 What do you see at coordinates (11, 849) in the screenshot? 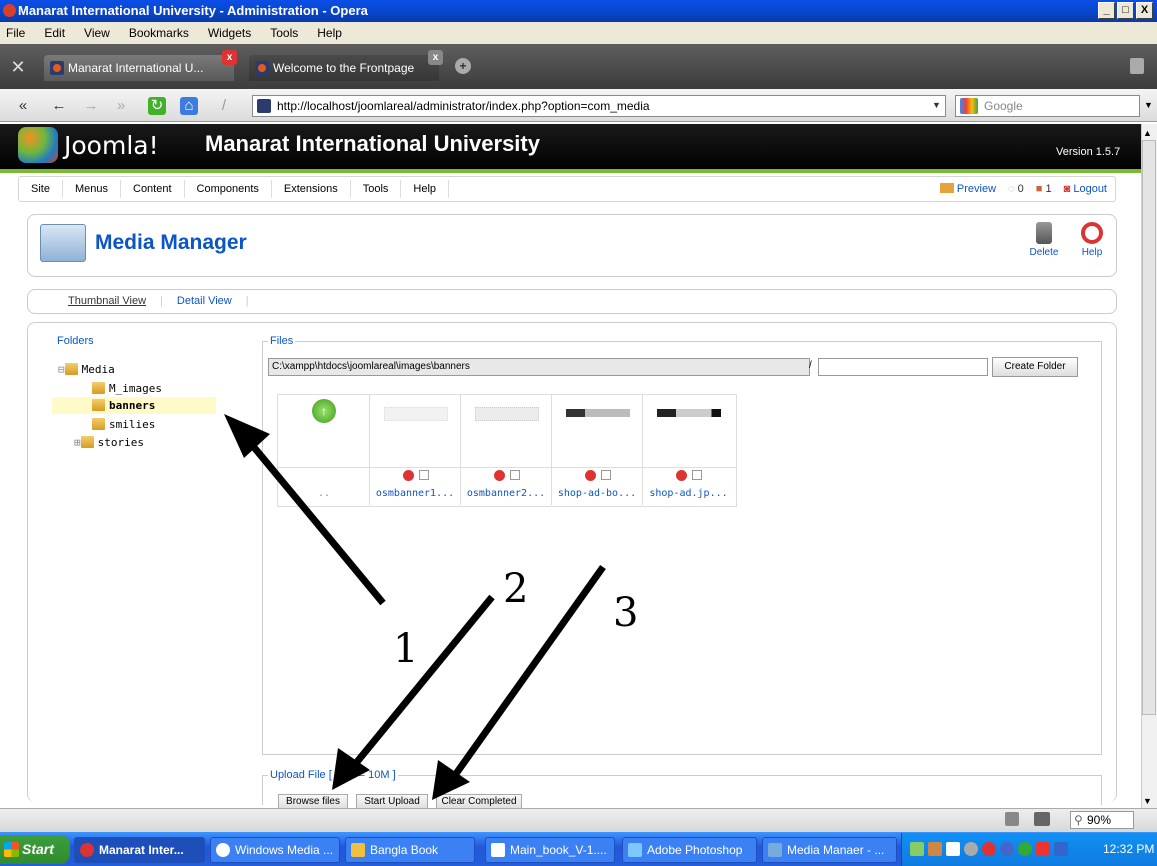
I see `windows-logo-icon` at bounding box center [11, 849].